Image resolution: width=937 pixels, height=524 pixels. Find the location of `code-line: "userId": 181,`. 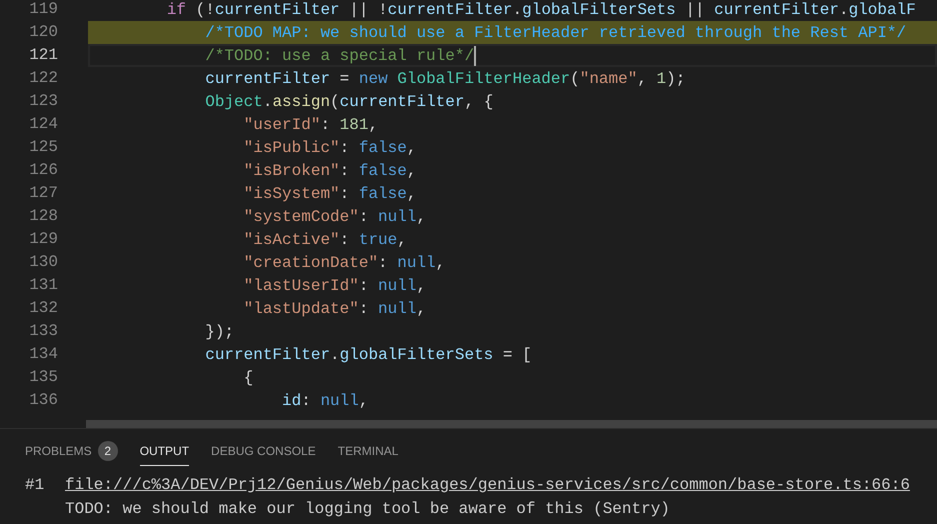

code-line: "userId": 181, is located at coordinates (311, 125).